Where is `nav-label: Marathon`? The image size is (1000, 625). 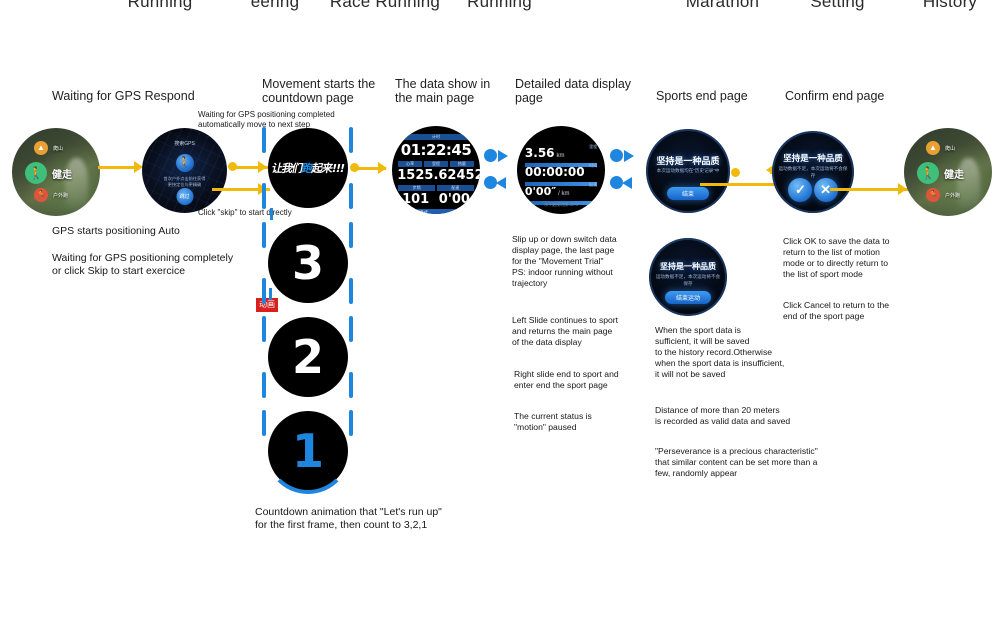
nav-label: Marathon is located at coordinates (722, 5).